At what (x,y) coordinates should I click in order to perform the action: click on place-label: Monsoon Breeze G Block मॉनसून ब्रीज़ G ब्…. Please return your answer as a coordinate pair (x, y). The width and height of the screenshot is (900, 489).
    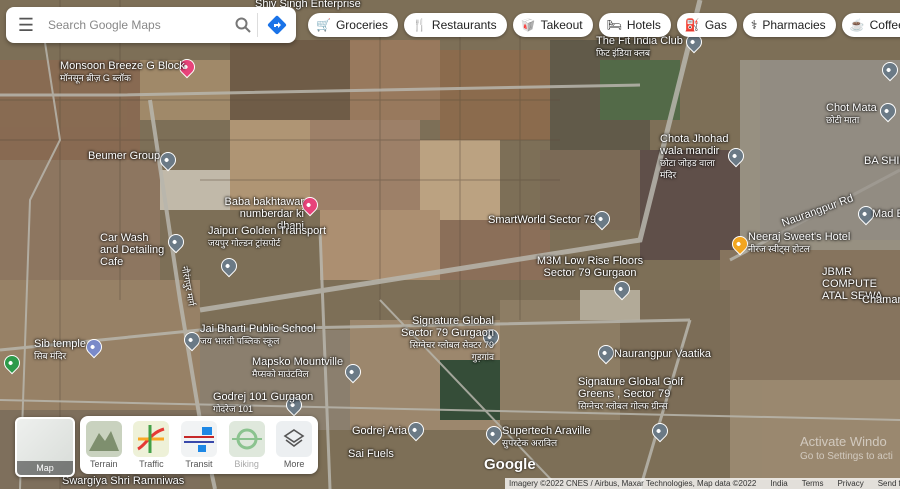
    Looking at the image, I should click on (122, 72).